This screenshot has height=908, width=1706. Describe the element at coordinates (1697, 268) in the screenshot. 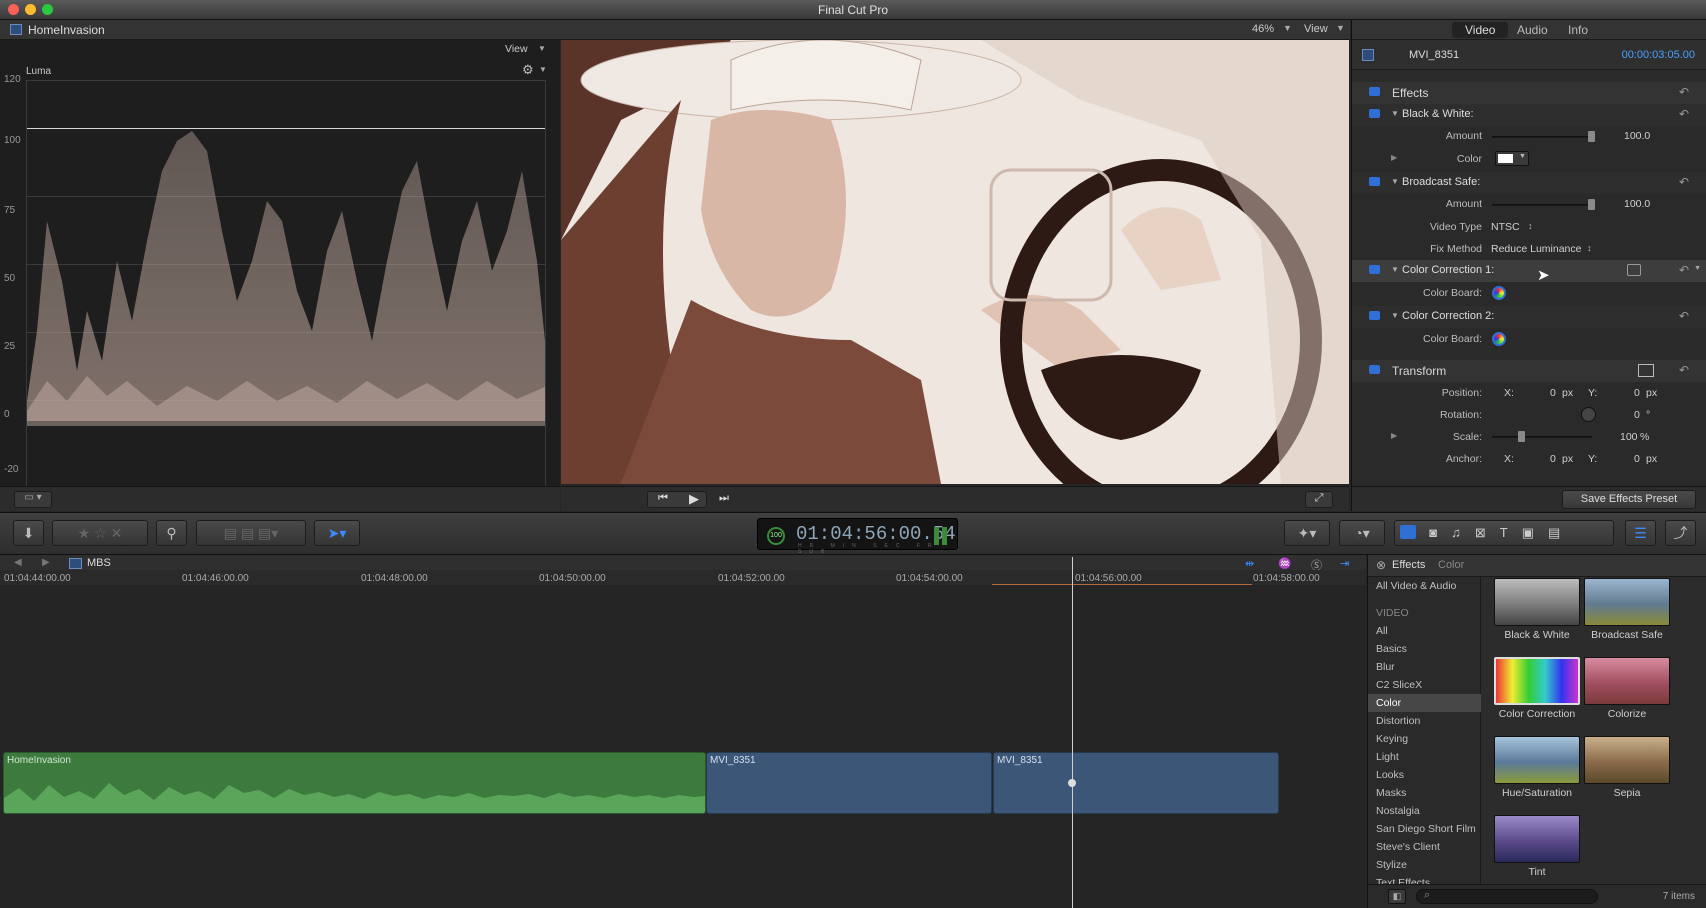

I see `effect-menu-dropdown-icon: ▼` at that location.